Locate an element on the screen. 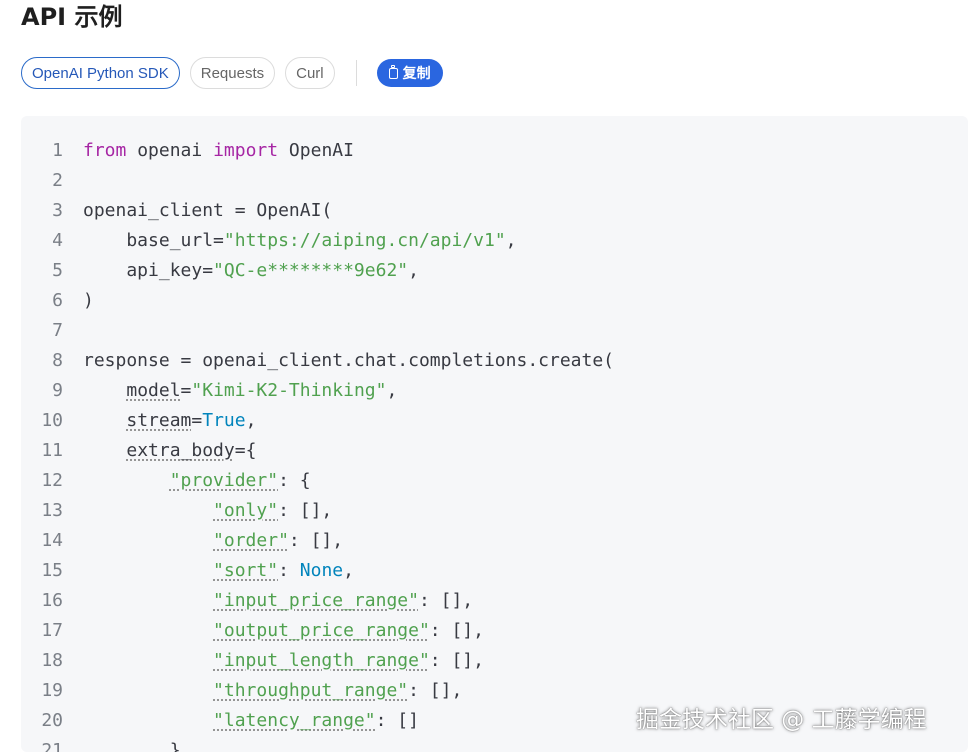 The image size is (968, 752). code-token: True is located at coordinates (224, 420).